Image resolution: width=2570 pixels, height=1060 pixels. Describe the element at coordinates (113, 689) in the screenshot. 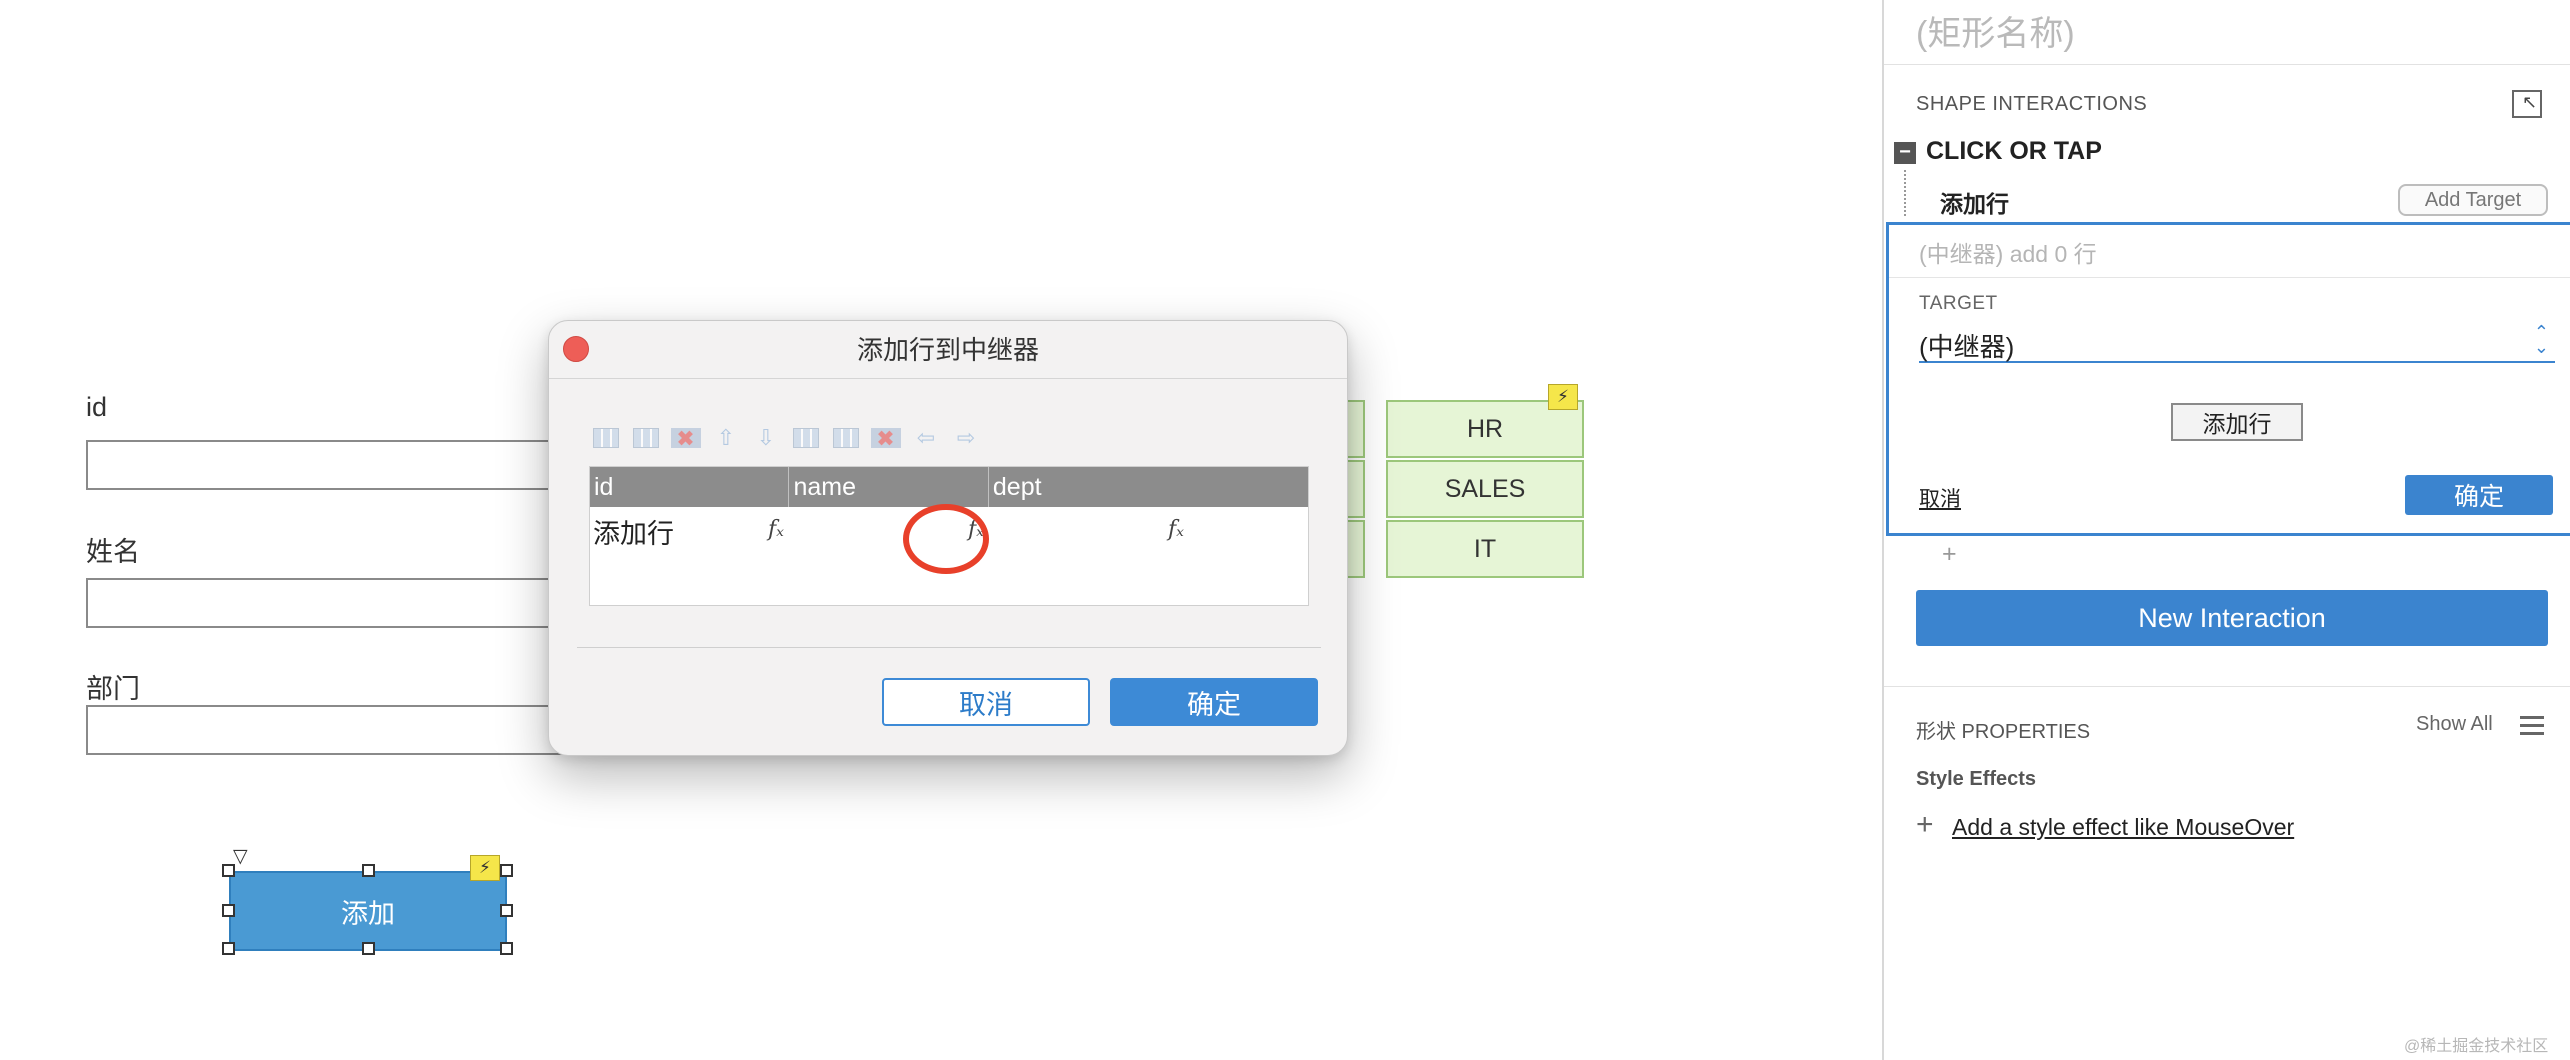

I see `label-dept: 部门` at that location.